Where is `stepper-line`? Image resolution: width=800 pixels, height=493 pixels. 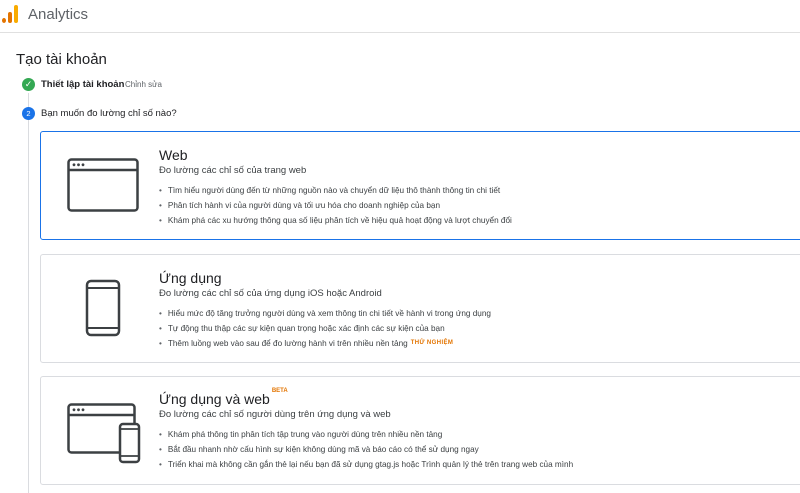 stepper-line is located at coordinates (28, 293).